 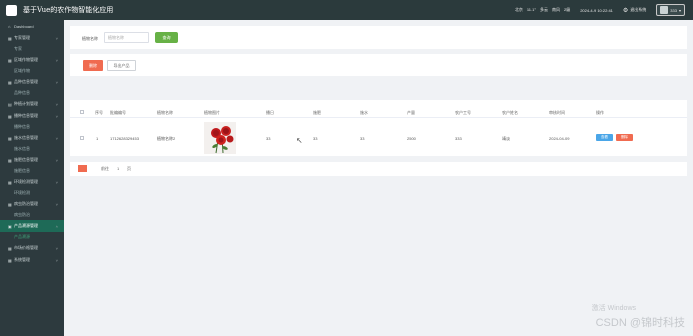 I want to click on sidebar-item: ▦ 品种信息管理 ˅, so click(x=32, y=82).